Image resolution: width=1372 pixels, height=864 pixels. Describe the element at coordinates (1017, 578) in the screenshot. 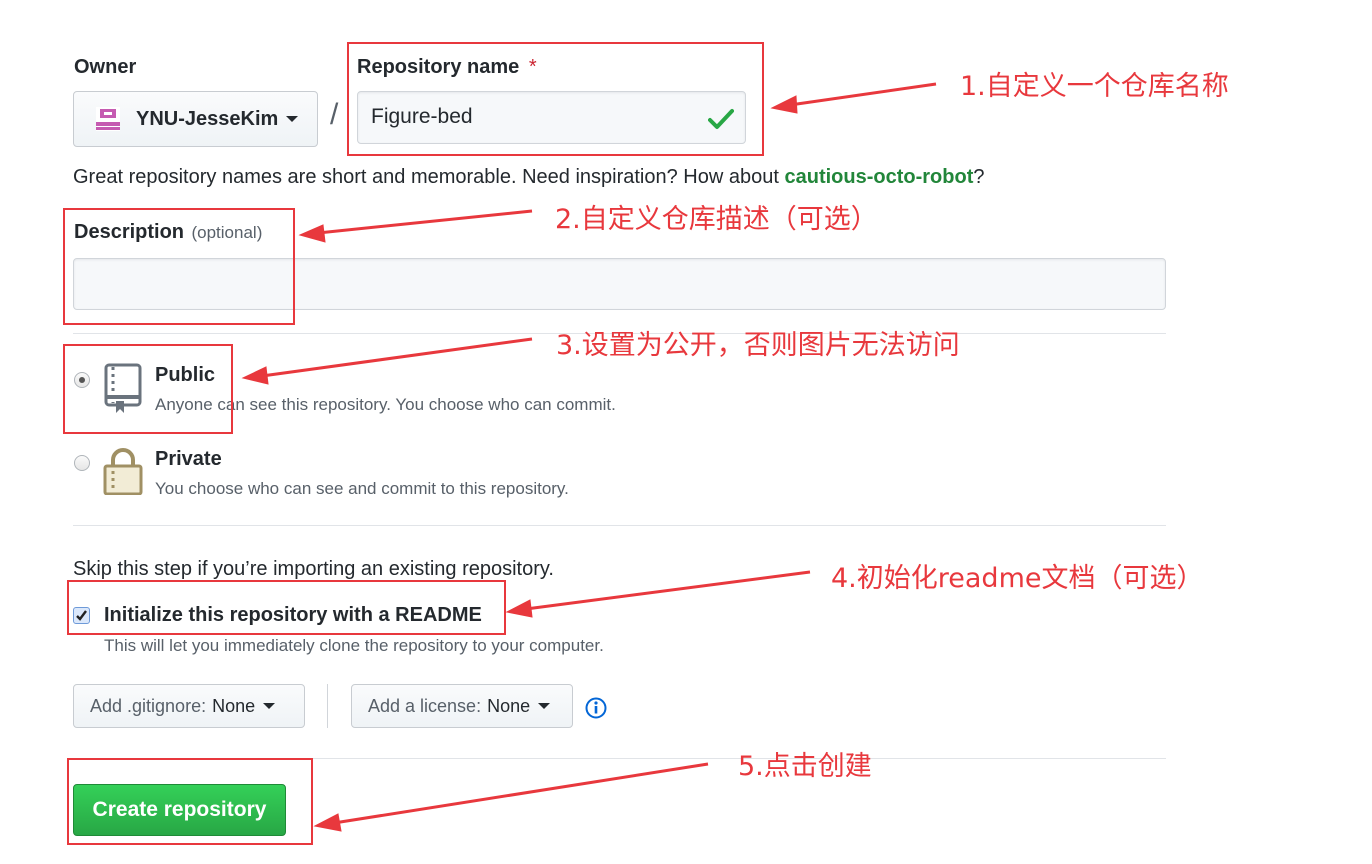

I see `annotation-4: 4.初始化readme文档（可选）` at that location.